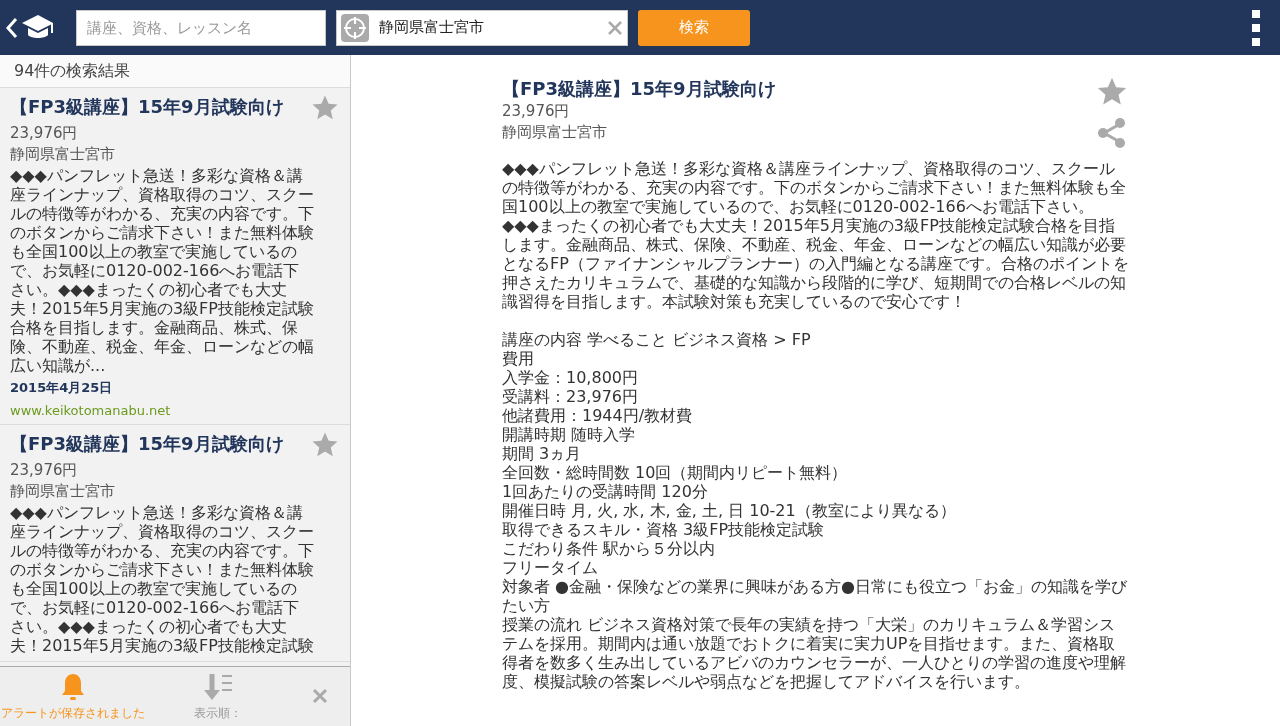 Image resolution: width=1280 pixels, height=726 pixels. I want to click on detail-info-line: 受講料：23,976円, so click(570, 396).